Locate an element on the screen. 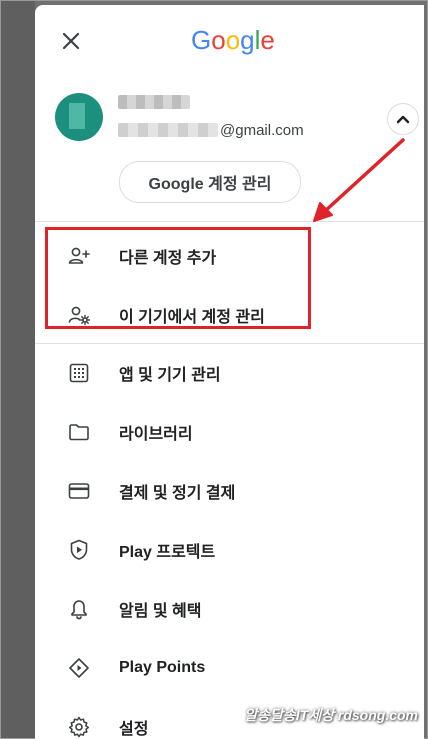 This screenshot has height=739, width=428. google-logo: Google is located at coordinates (233, 40).